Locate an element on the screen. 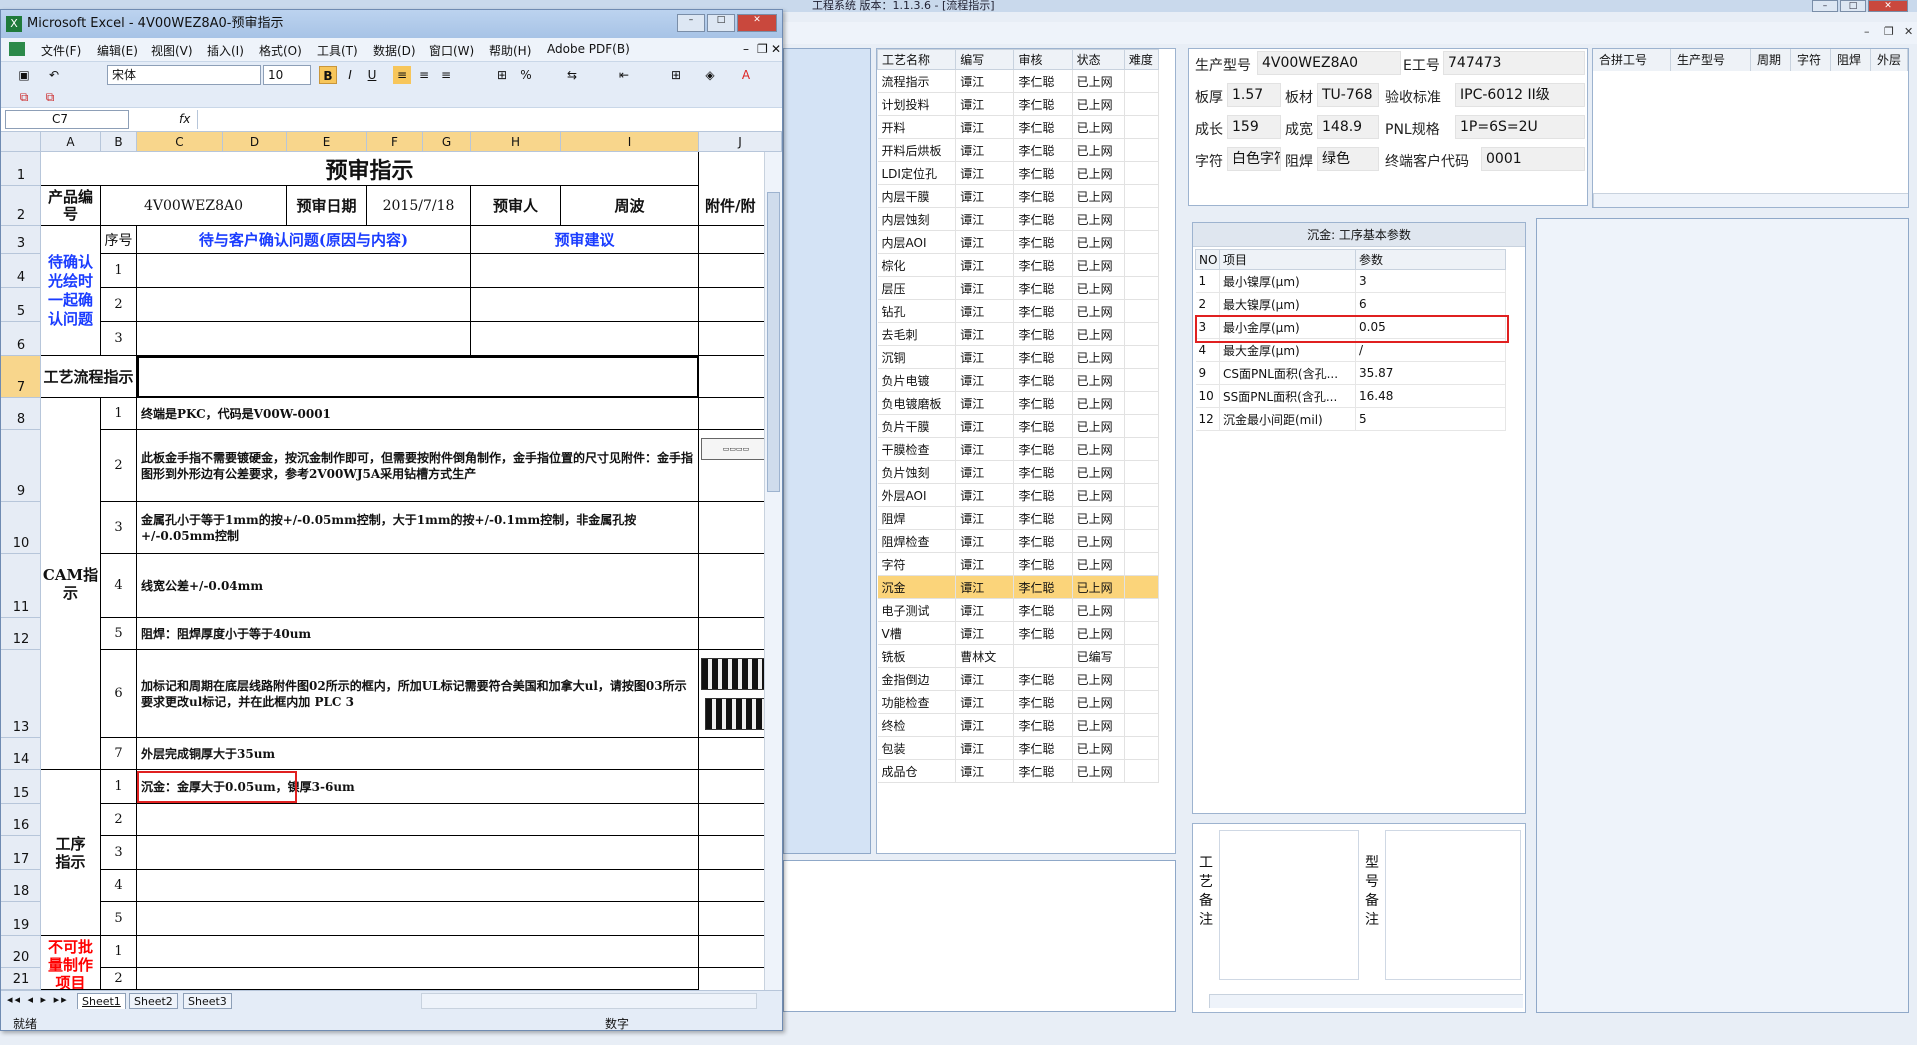 The height and width of the screenshot is (1045, 1917). review-date-label: 预审日期 is located at coordinates (327, 206).